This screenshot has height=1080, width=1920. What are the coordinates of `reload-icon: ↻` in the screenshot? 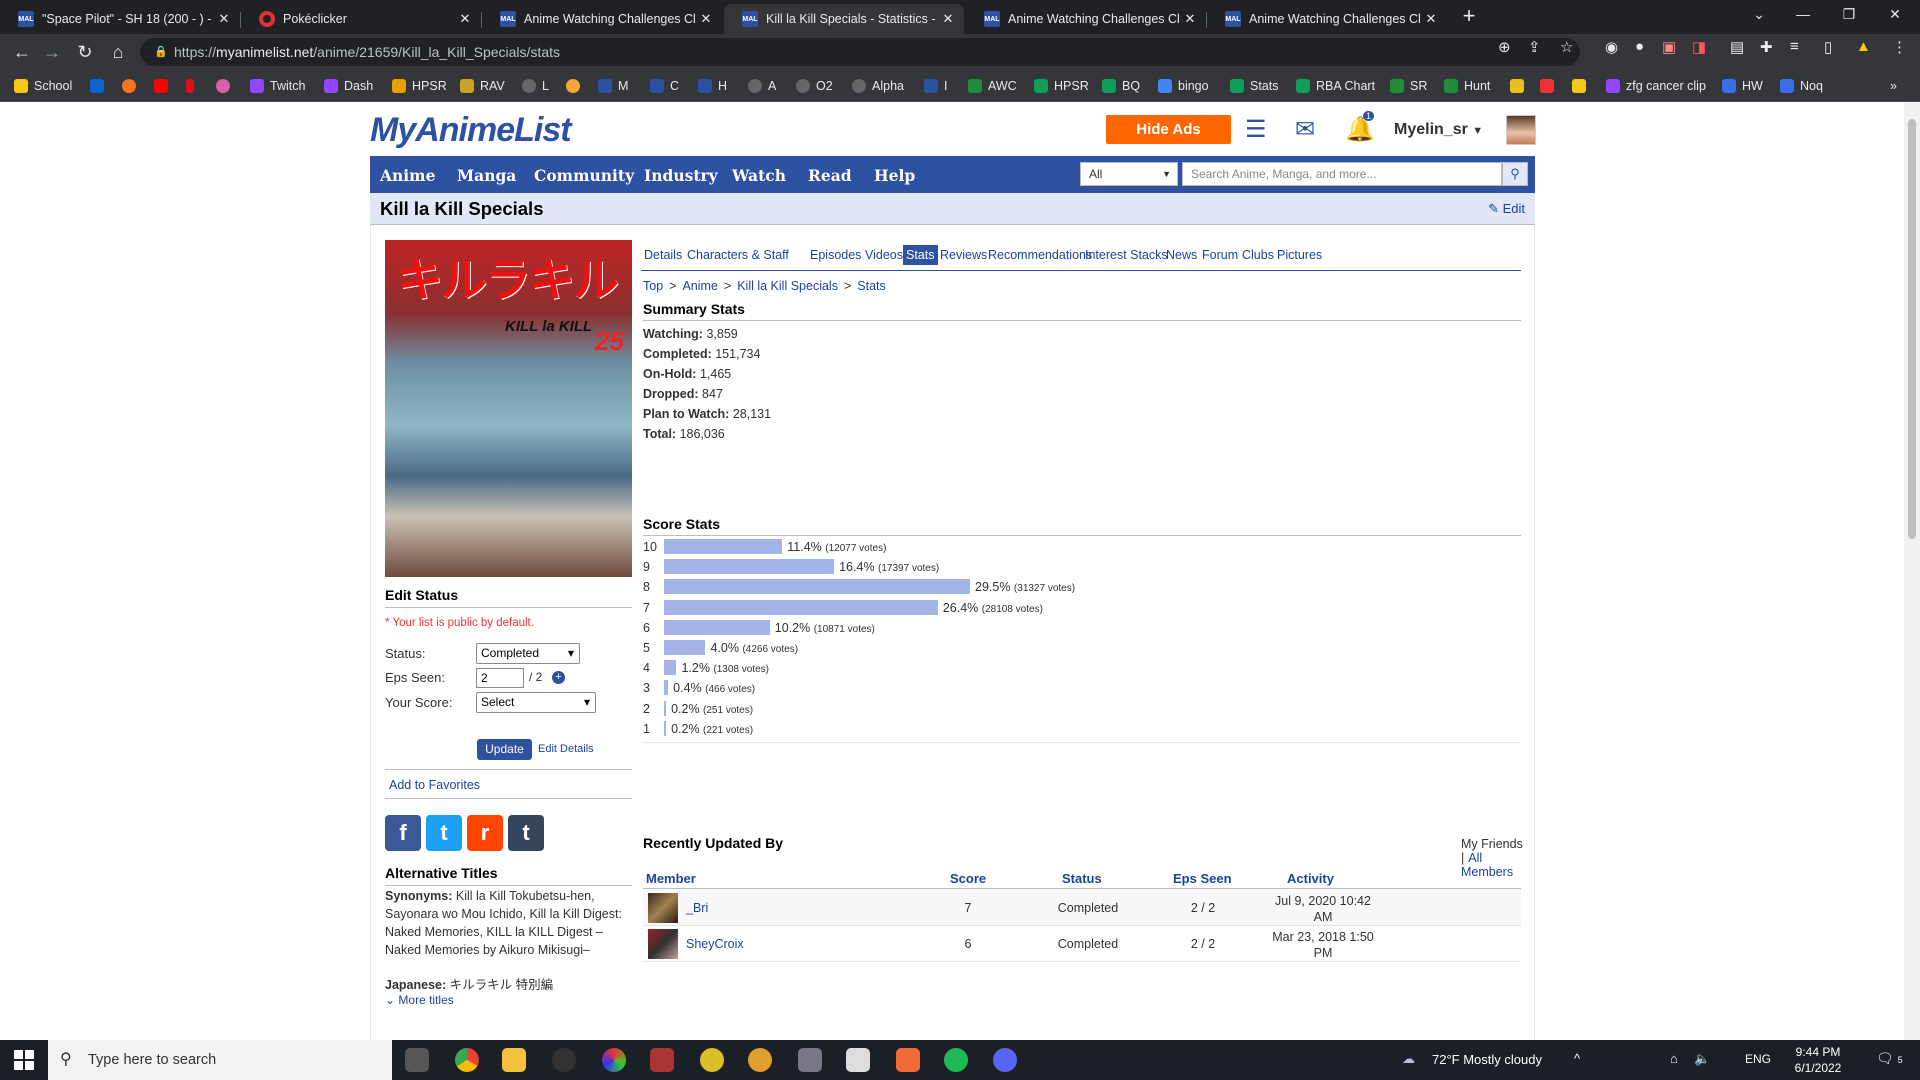 It's located at (85, 52).